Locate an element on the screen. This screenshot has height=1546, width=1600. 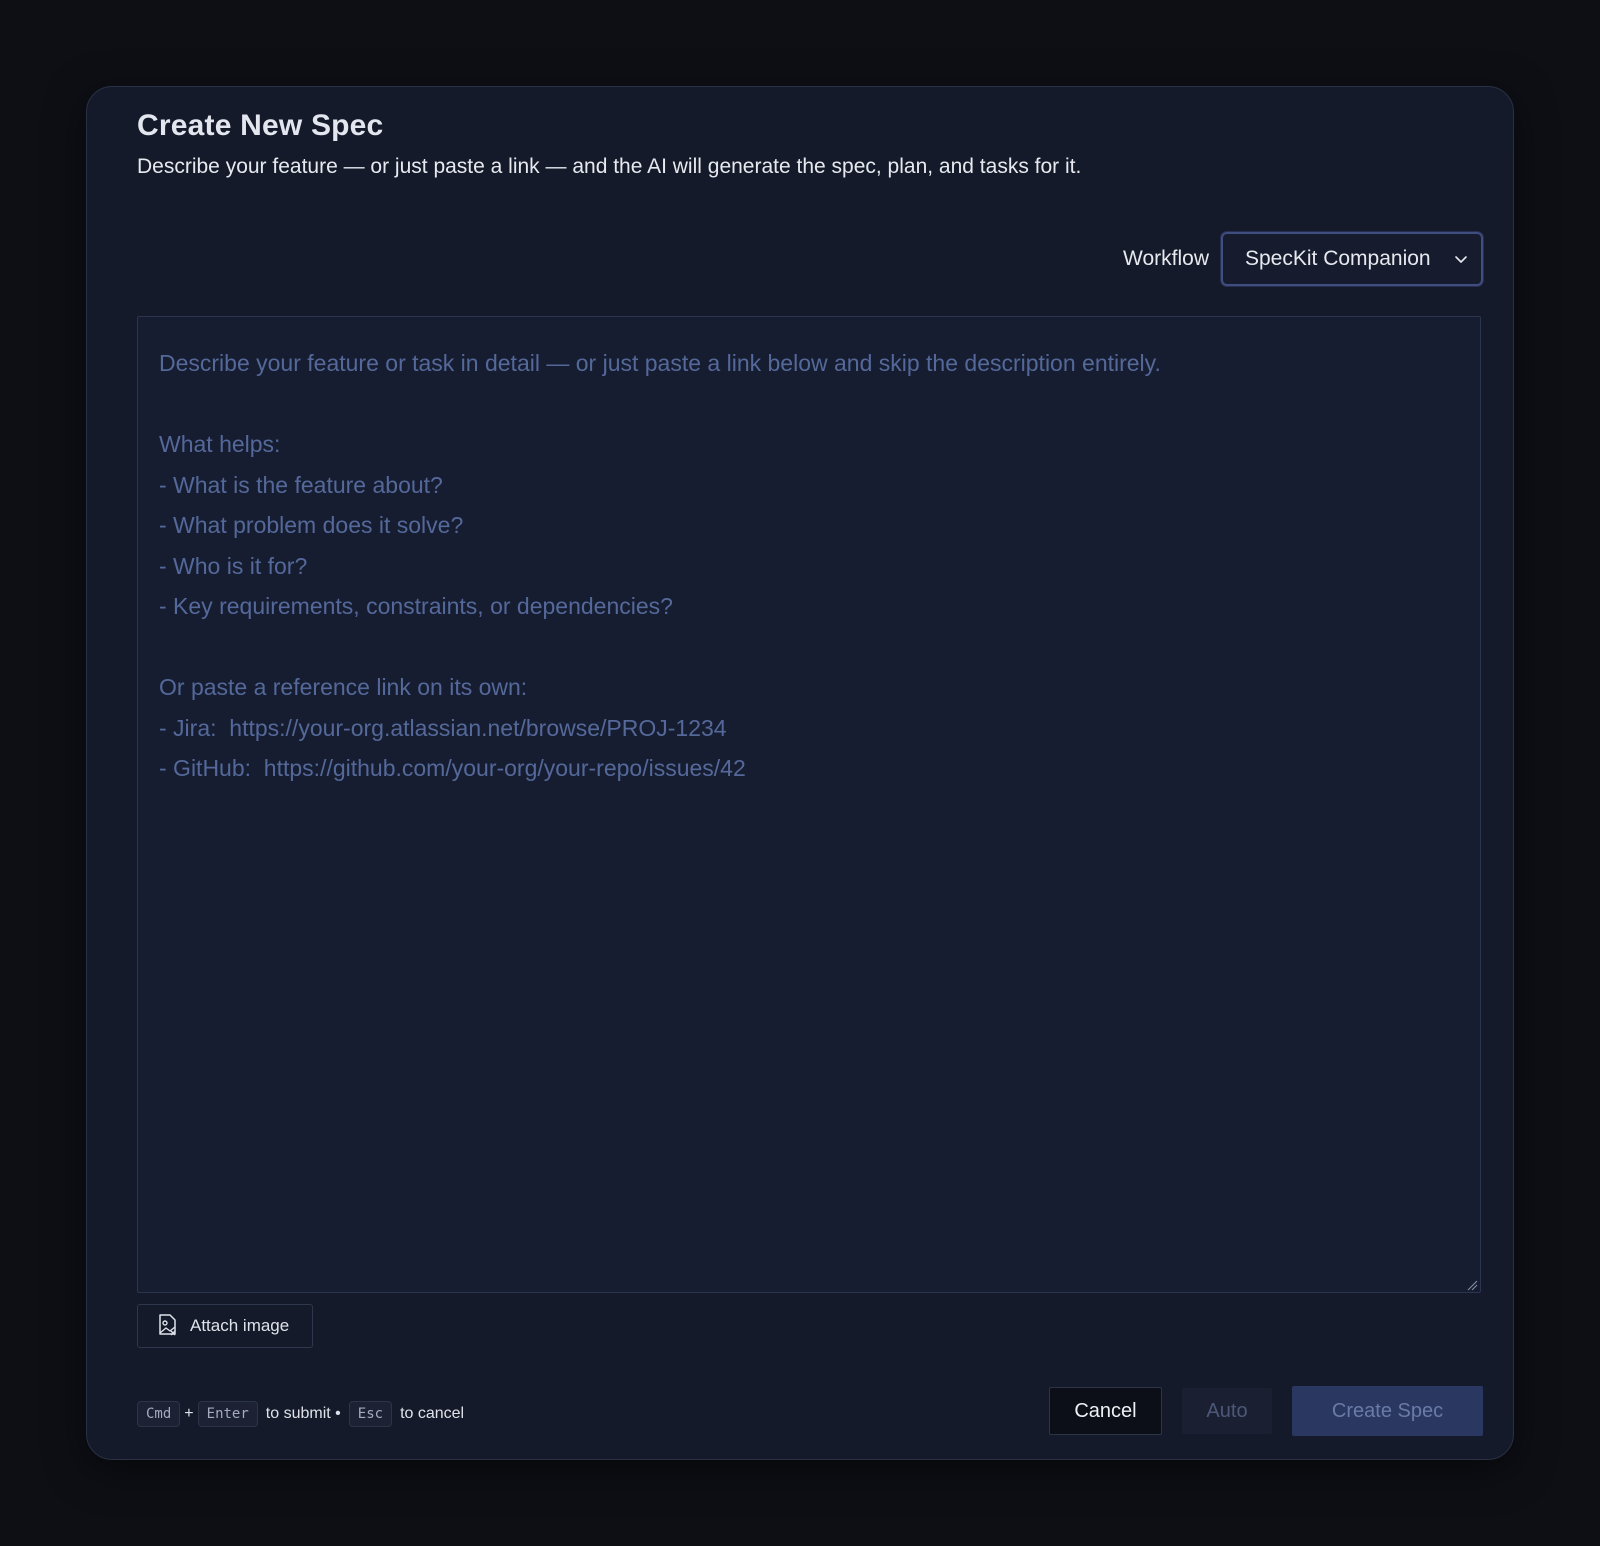
cancel-hint-text: to cancel is located at coordinates (432, 1413).